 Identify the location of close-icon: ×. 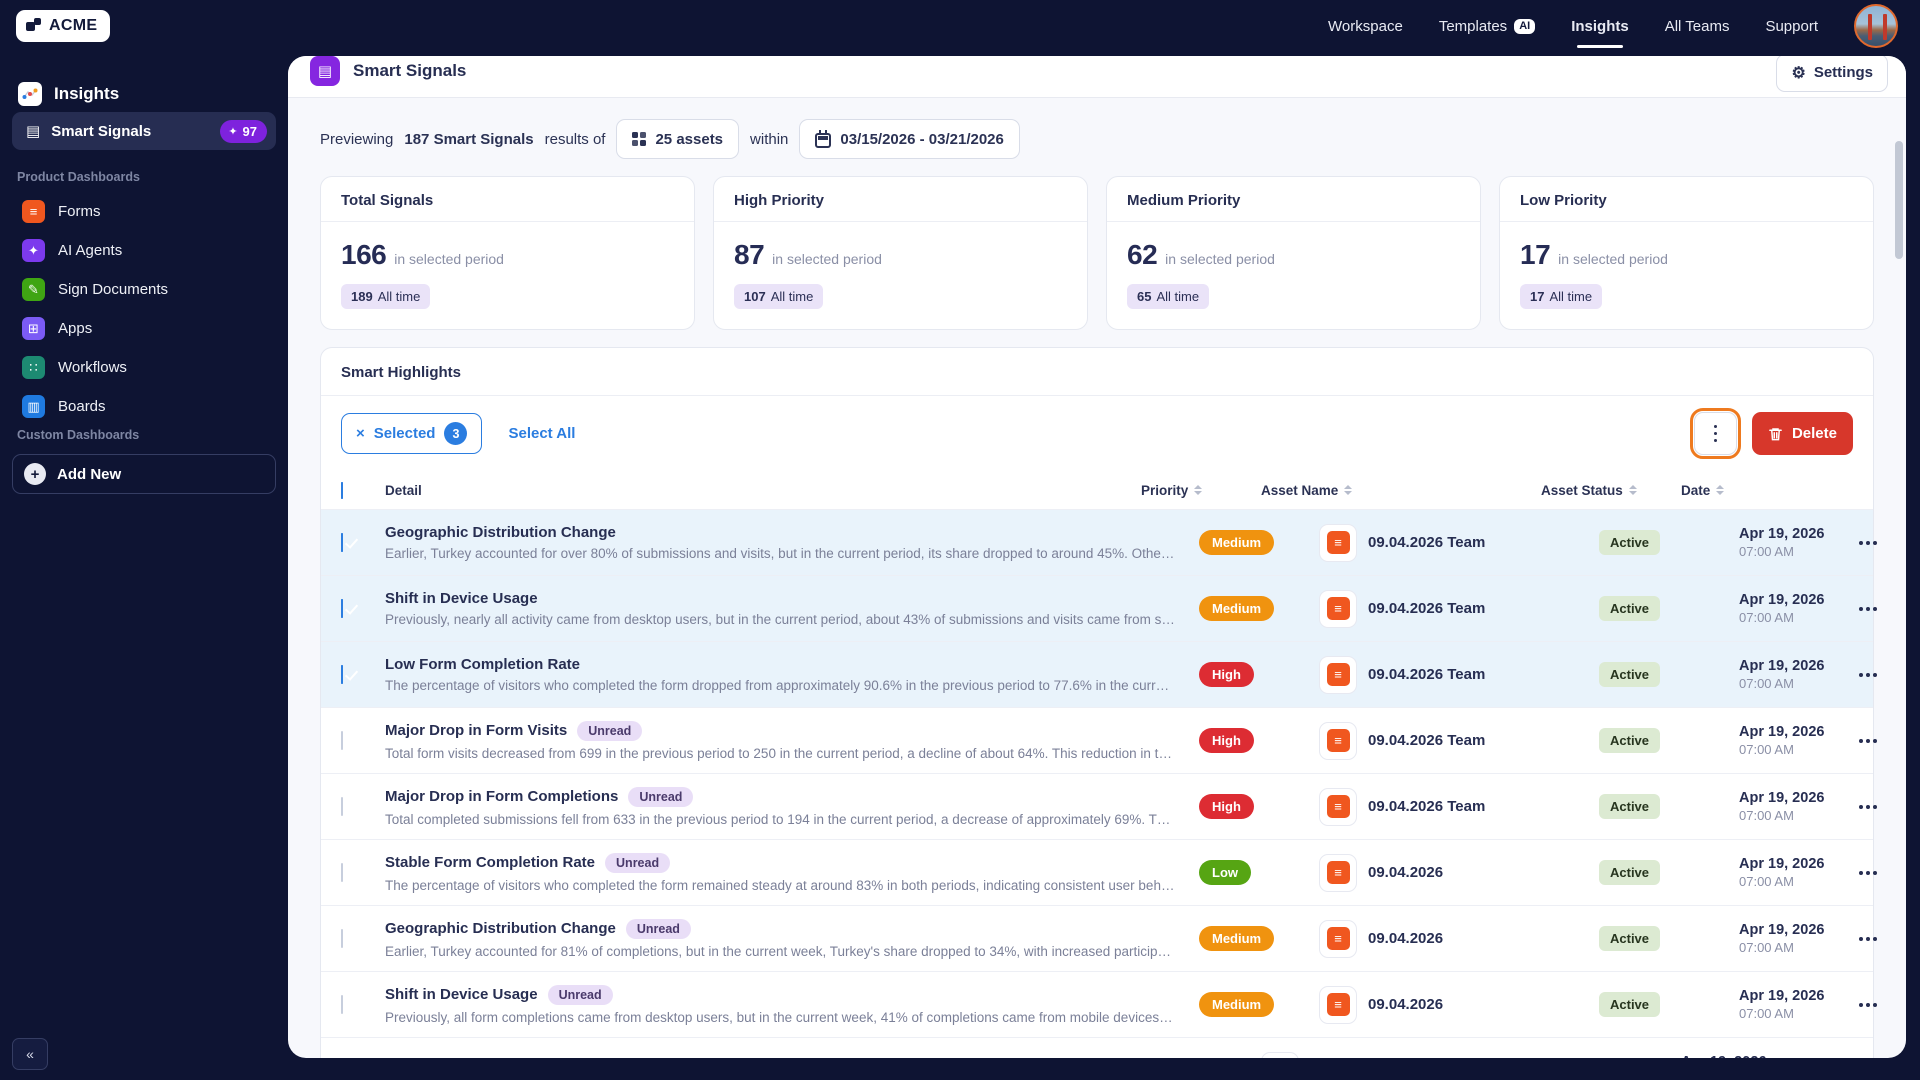
(360, 433).